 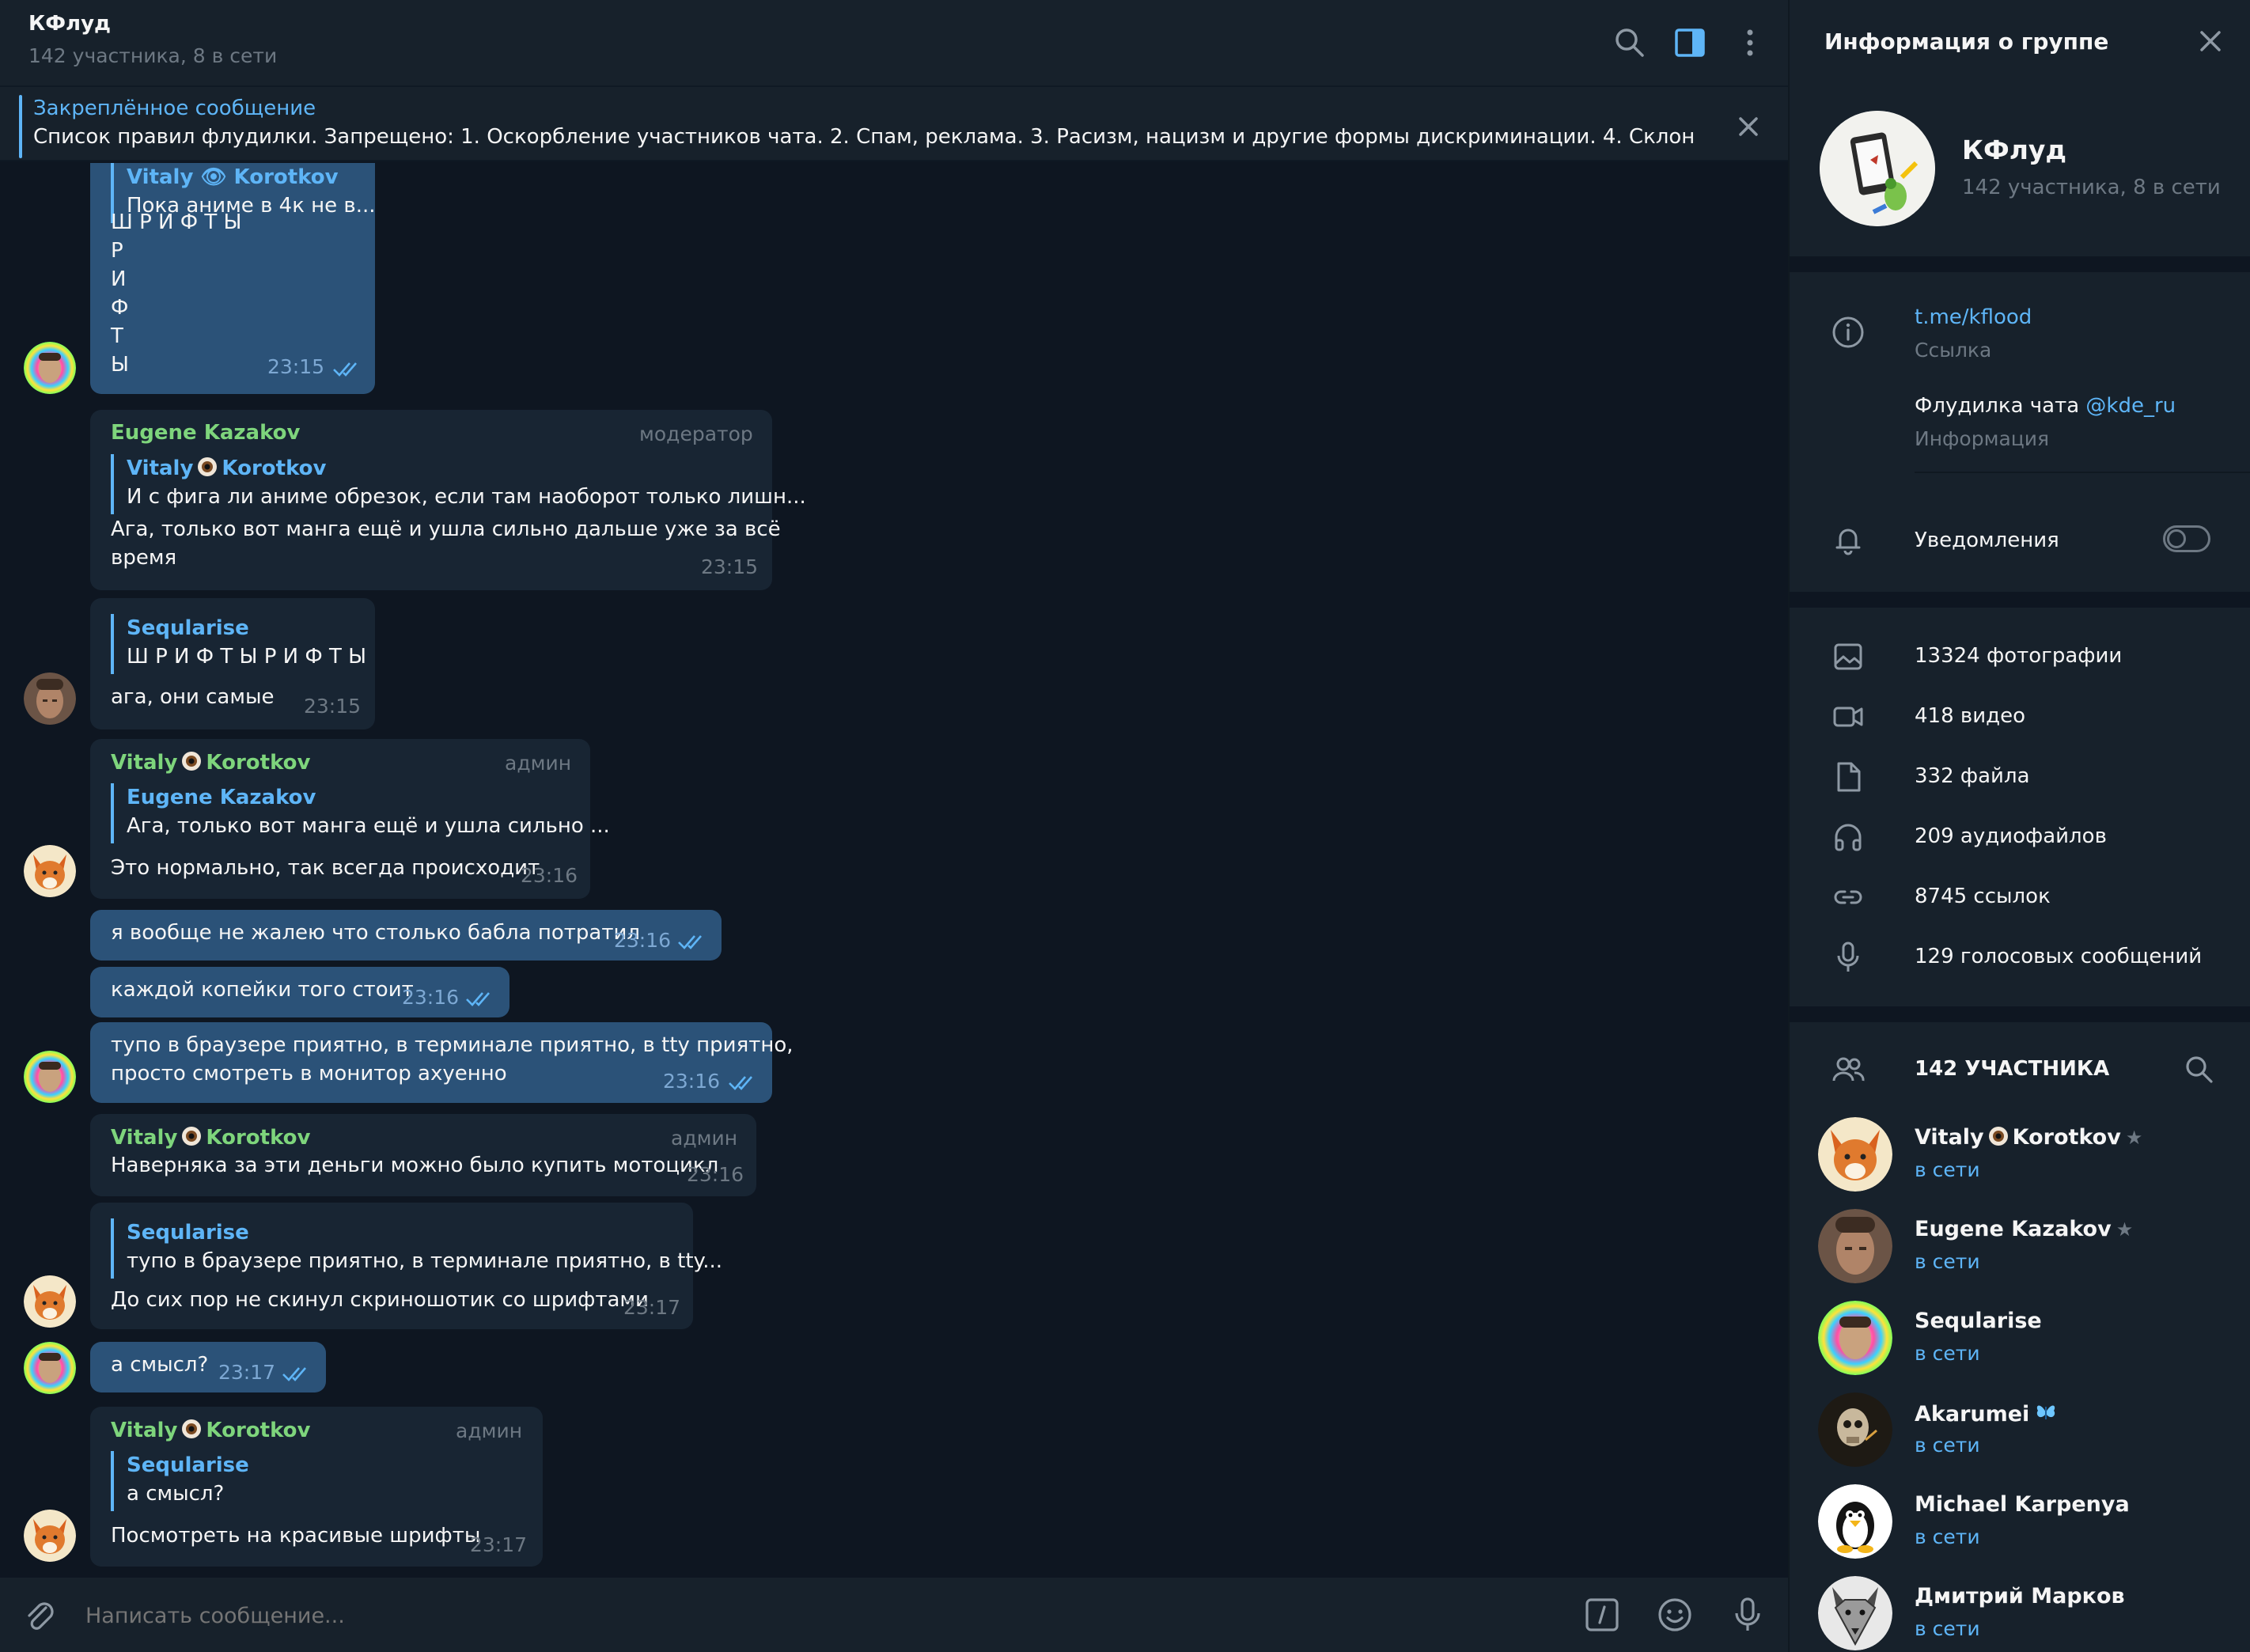 I want to click on member-name: Seqularise, so click(x=1978, y=1321).